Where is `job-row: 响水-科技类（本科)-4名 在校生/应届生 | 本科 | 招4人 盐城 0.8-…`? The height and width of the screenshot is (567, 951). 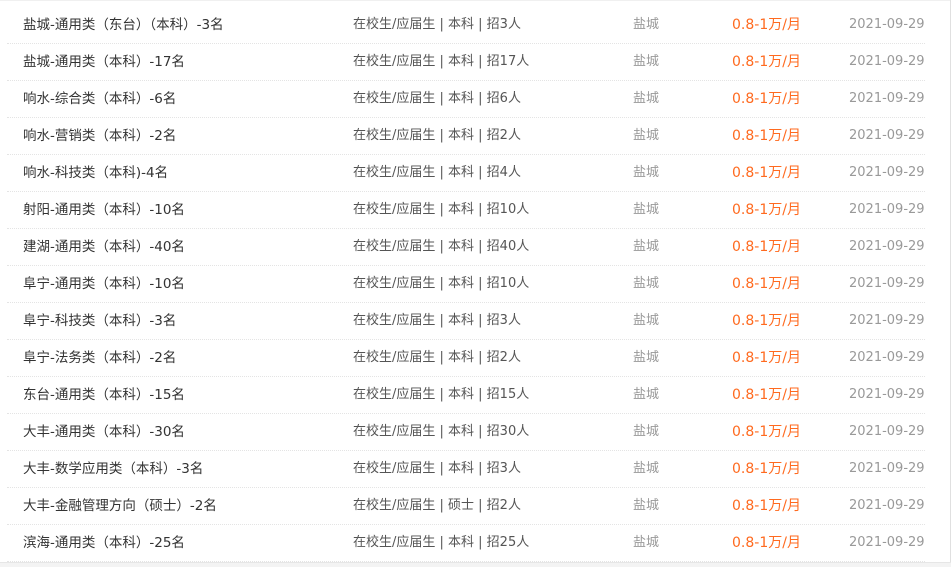 job-row: 响水-科技类（本科)-4名 在校生/应届生 | 本科 | 招4人 盐城 0.8-… is located at coordinates (466, 173).